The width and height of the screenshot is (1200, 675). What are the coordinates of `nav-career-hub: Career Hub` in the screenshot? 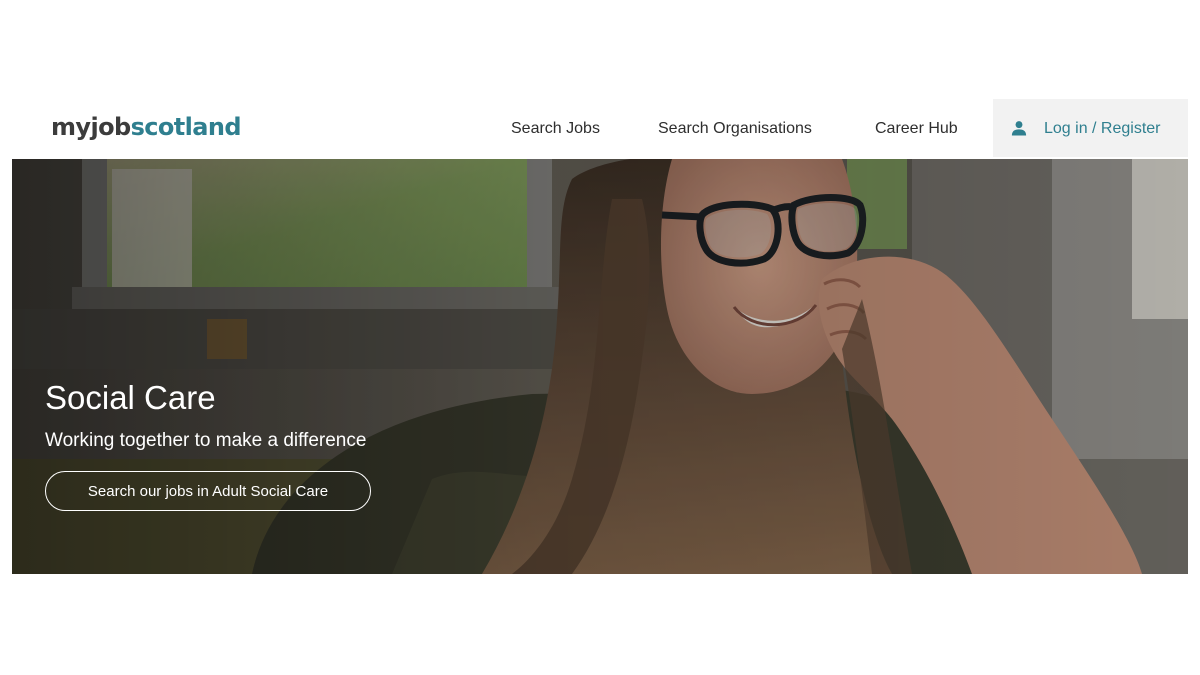 It's located at (916, 129).